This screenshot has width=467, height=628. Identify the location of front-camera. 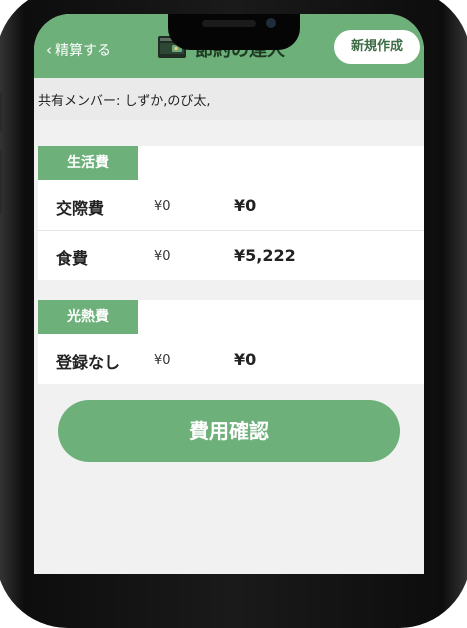
(271, 23).